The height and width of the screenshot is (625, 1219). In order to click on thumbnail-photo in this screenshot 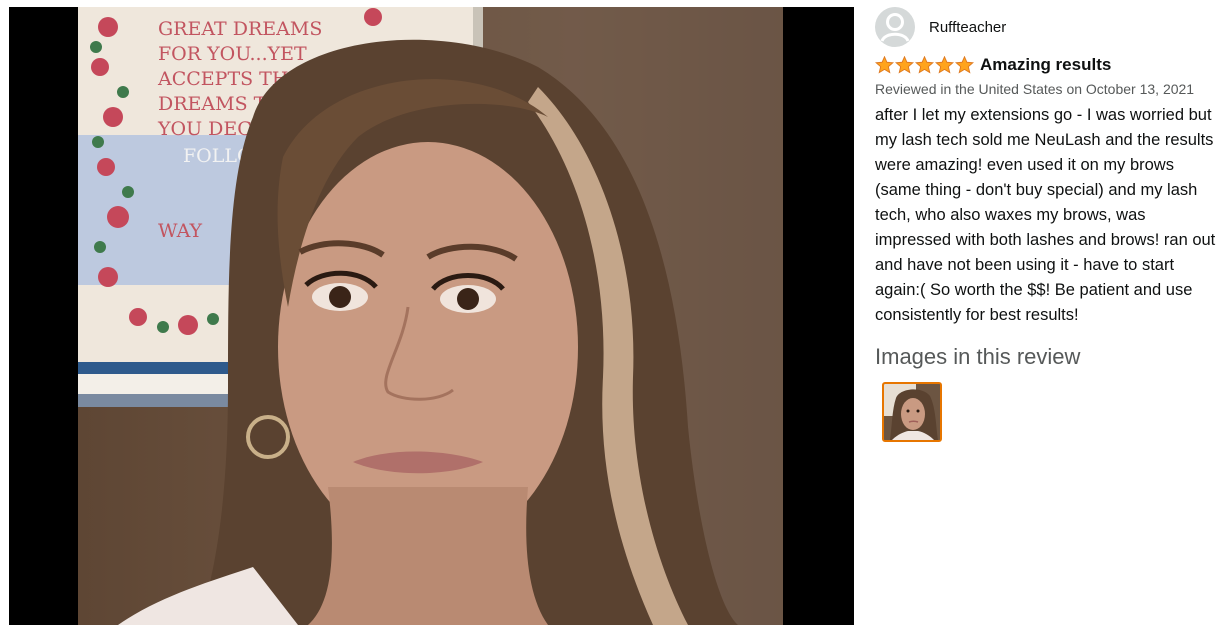, I will do `click(912, 412)`.